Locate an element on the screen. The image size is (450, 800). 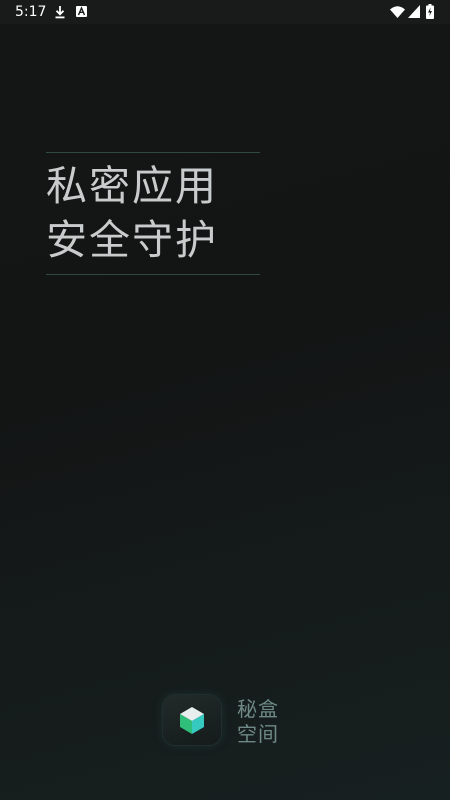
download-icon is located at coordinates (60, 12).